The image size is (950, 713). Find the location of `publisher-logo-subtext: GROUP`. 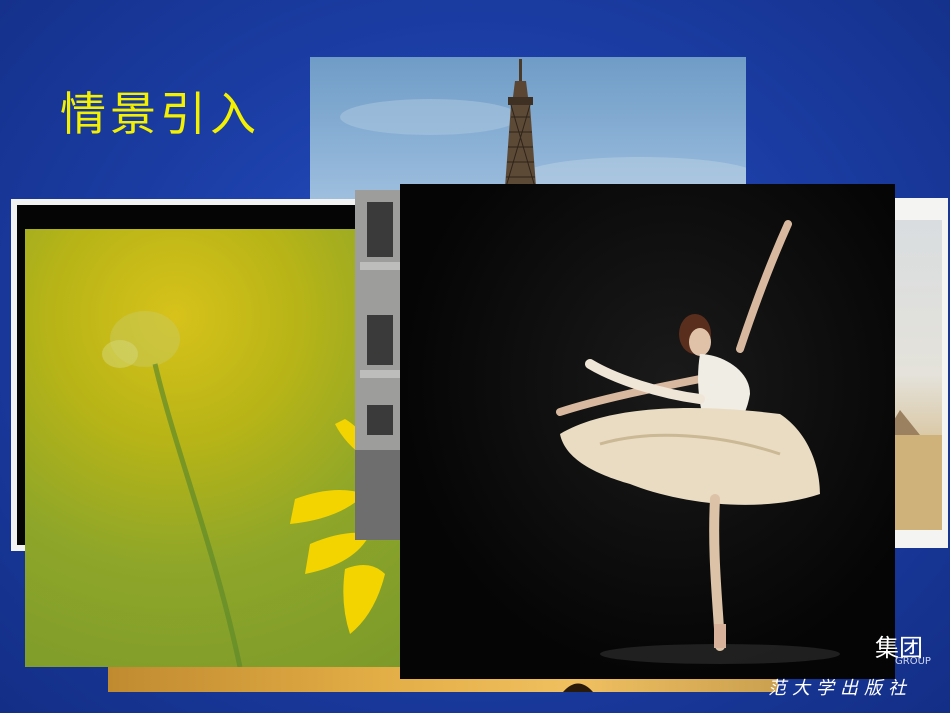

publisher-logo-subtext: GROUP is located at coordinates (913, 661).